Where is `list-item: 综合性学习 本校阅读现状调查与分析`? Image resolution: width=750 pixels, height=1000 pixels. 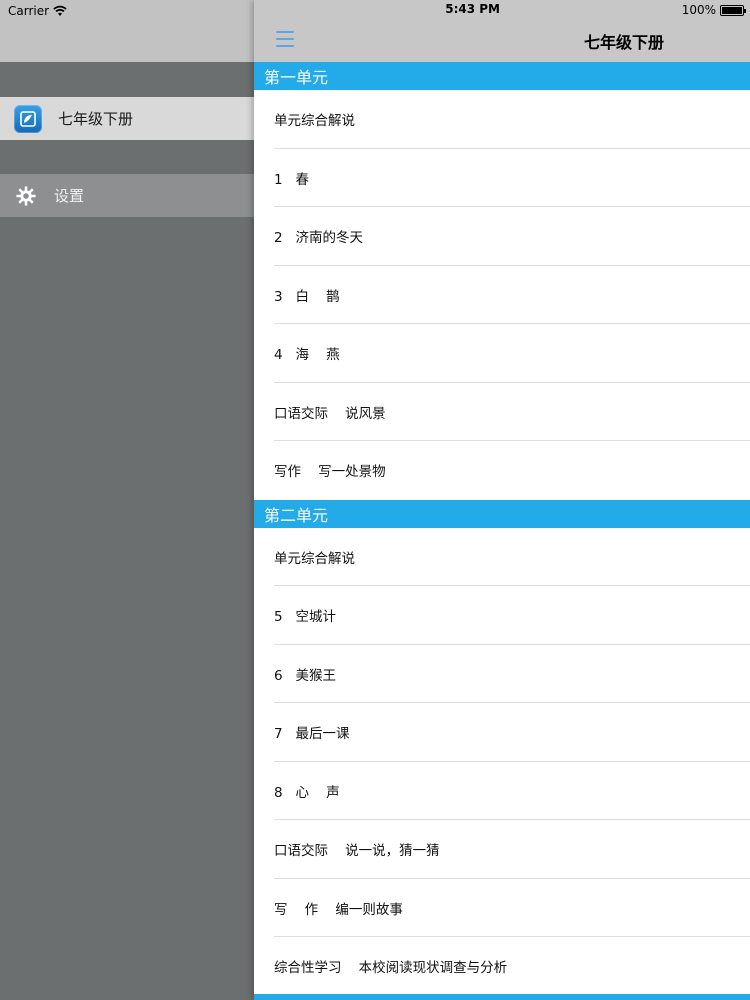
list-item: 综合性学习 本校阅读现状调查与分析 is located at coordinates (502, 966).